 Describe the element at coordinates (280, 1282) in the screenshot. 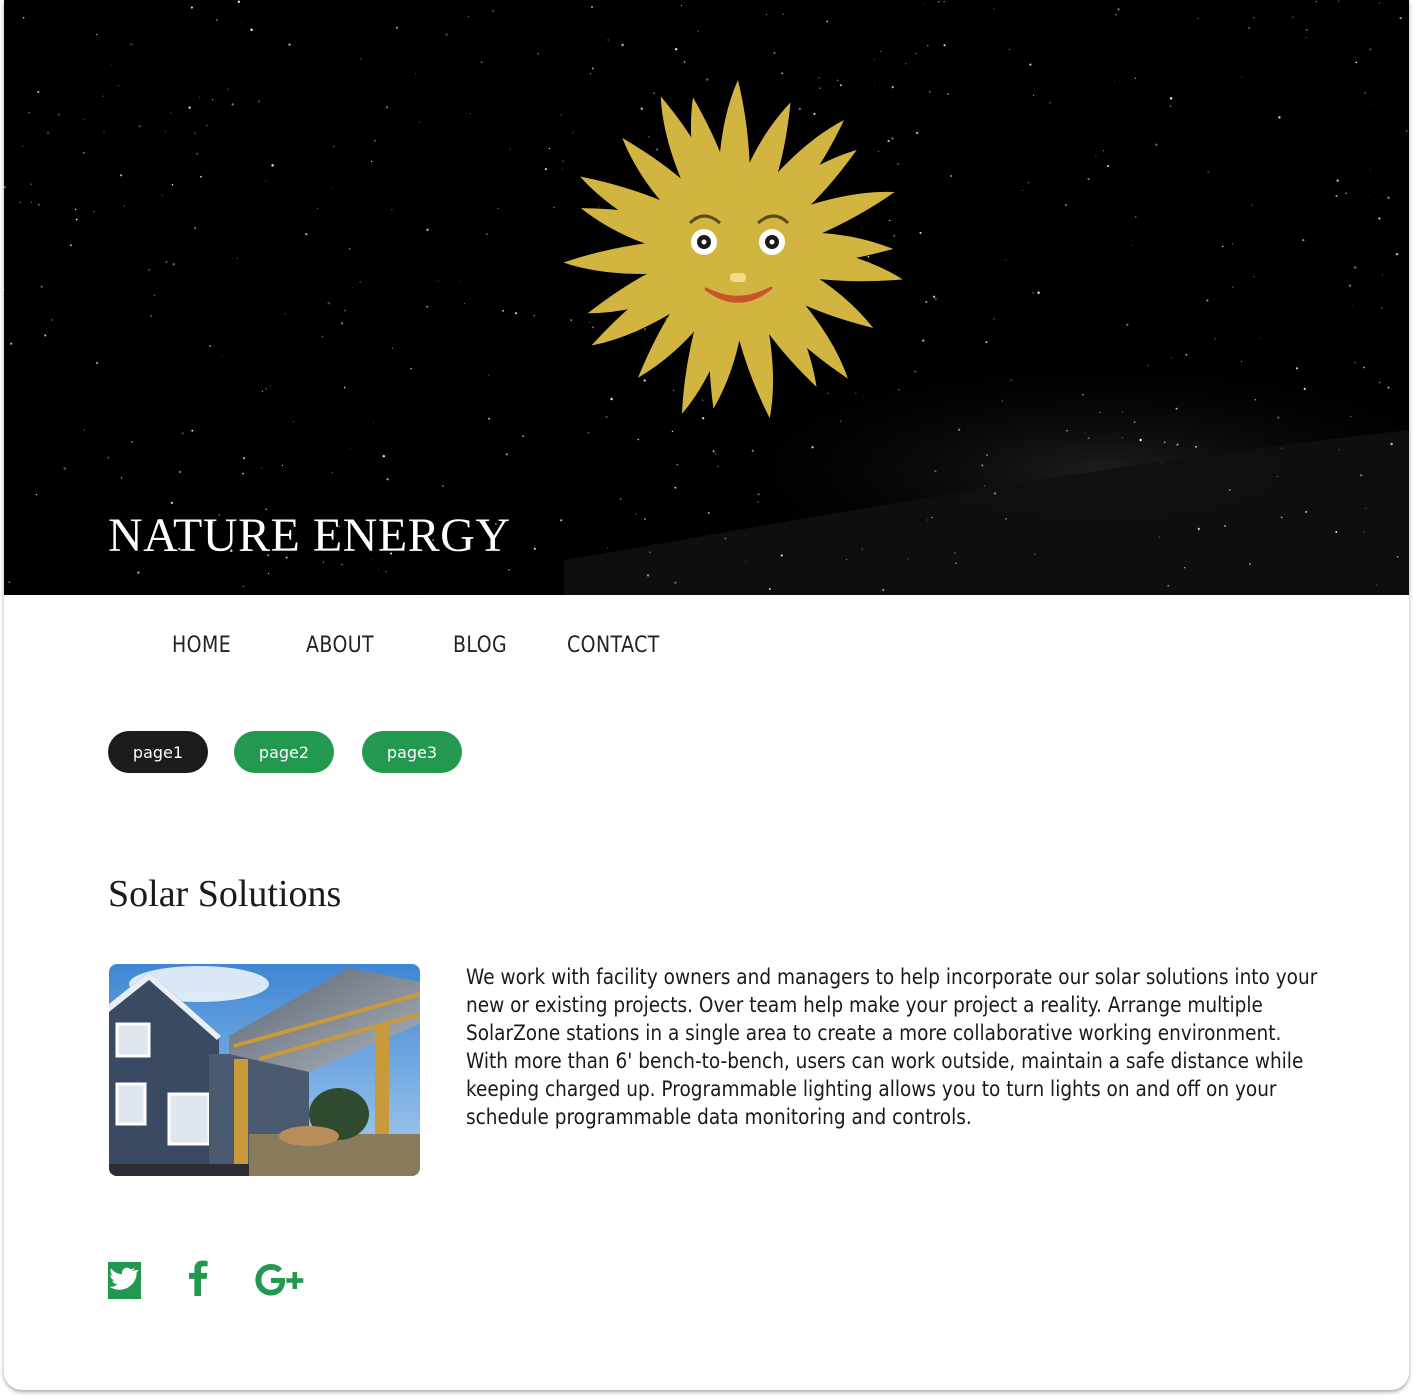

I see `google-plus-icon` at that location.